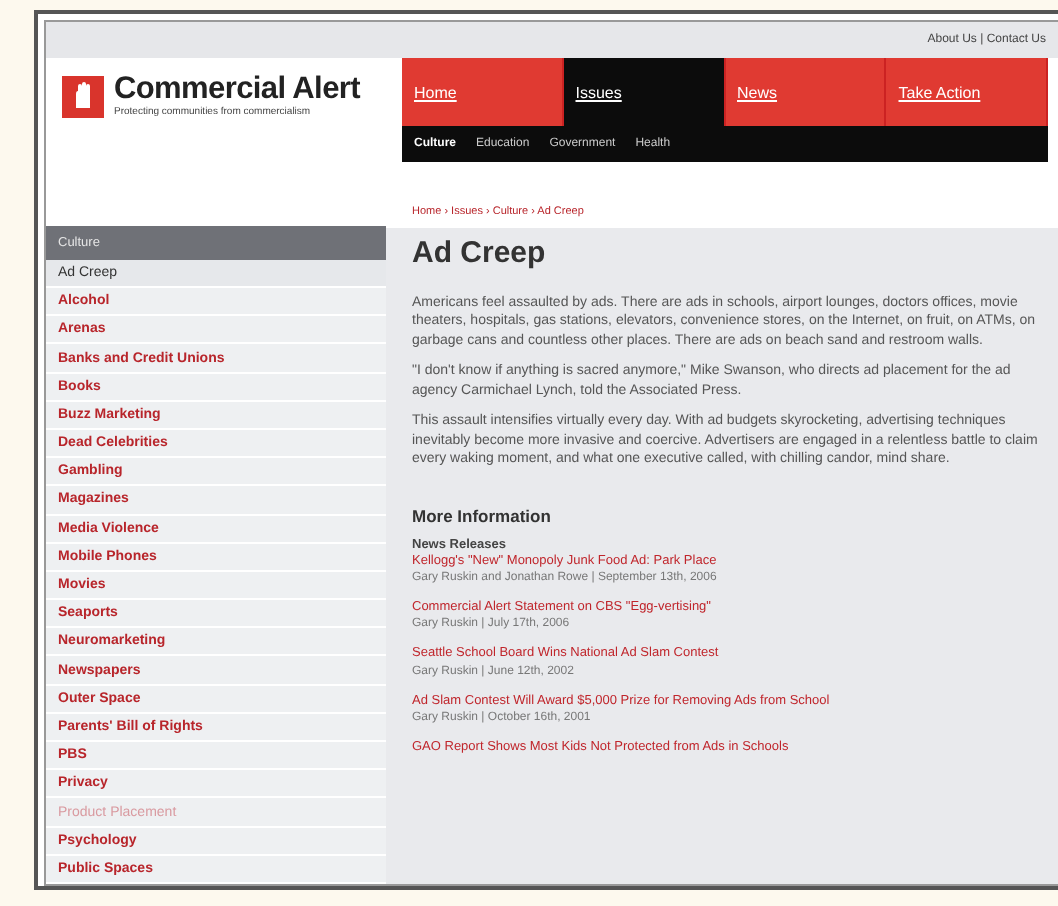  Describe the element at coordinates (482, 515) in the screenshot. I see `section-heading: More Information` at that location.